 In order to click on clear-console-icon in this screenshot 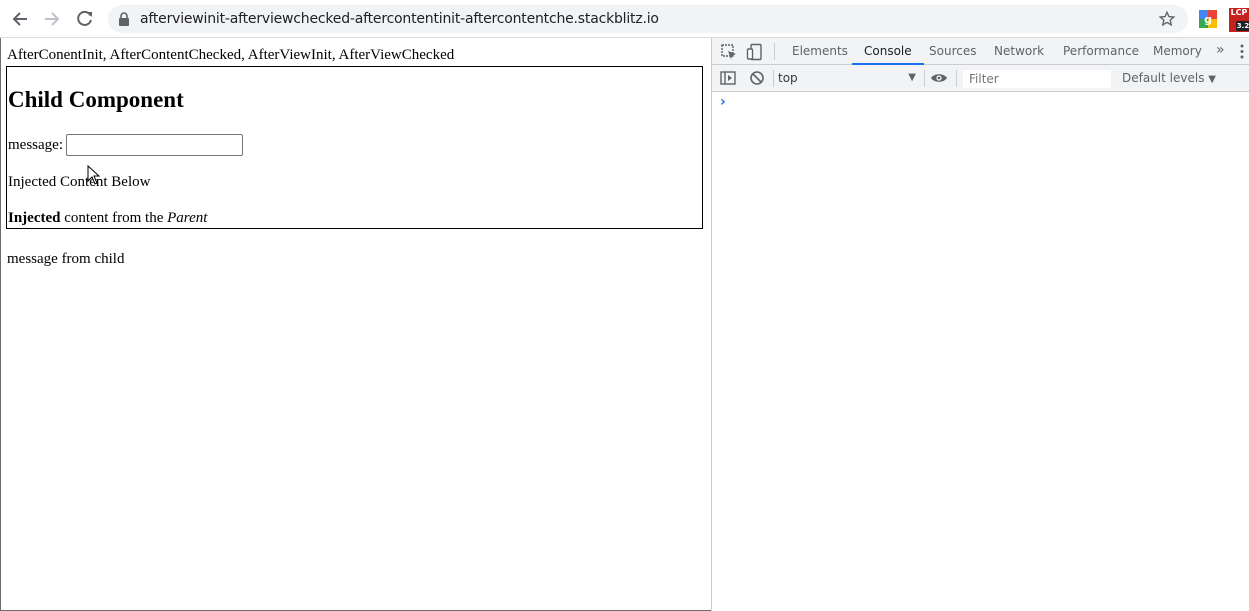, I will do `click(757, 78)`.